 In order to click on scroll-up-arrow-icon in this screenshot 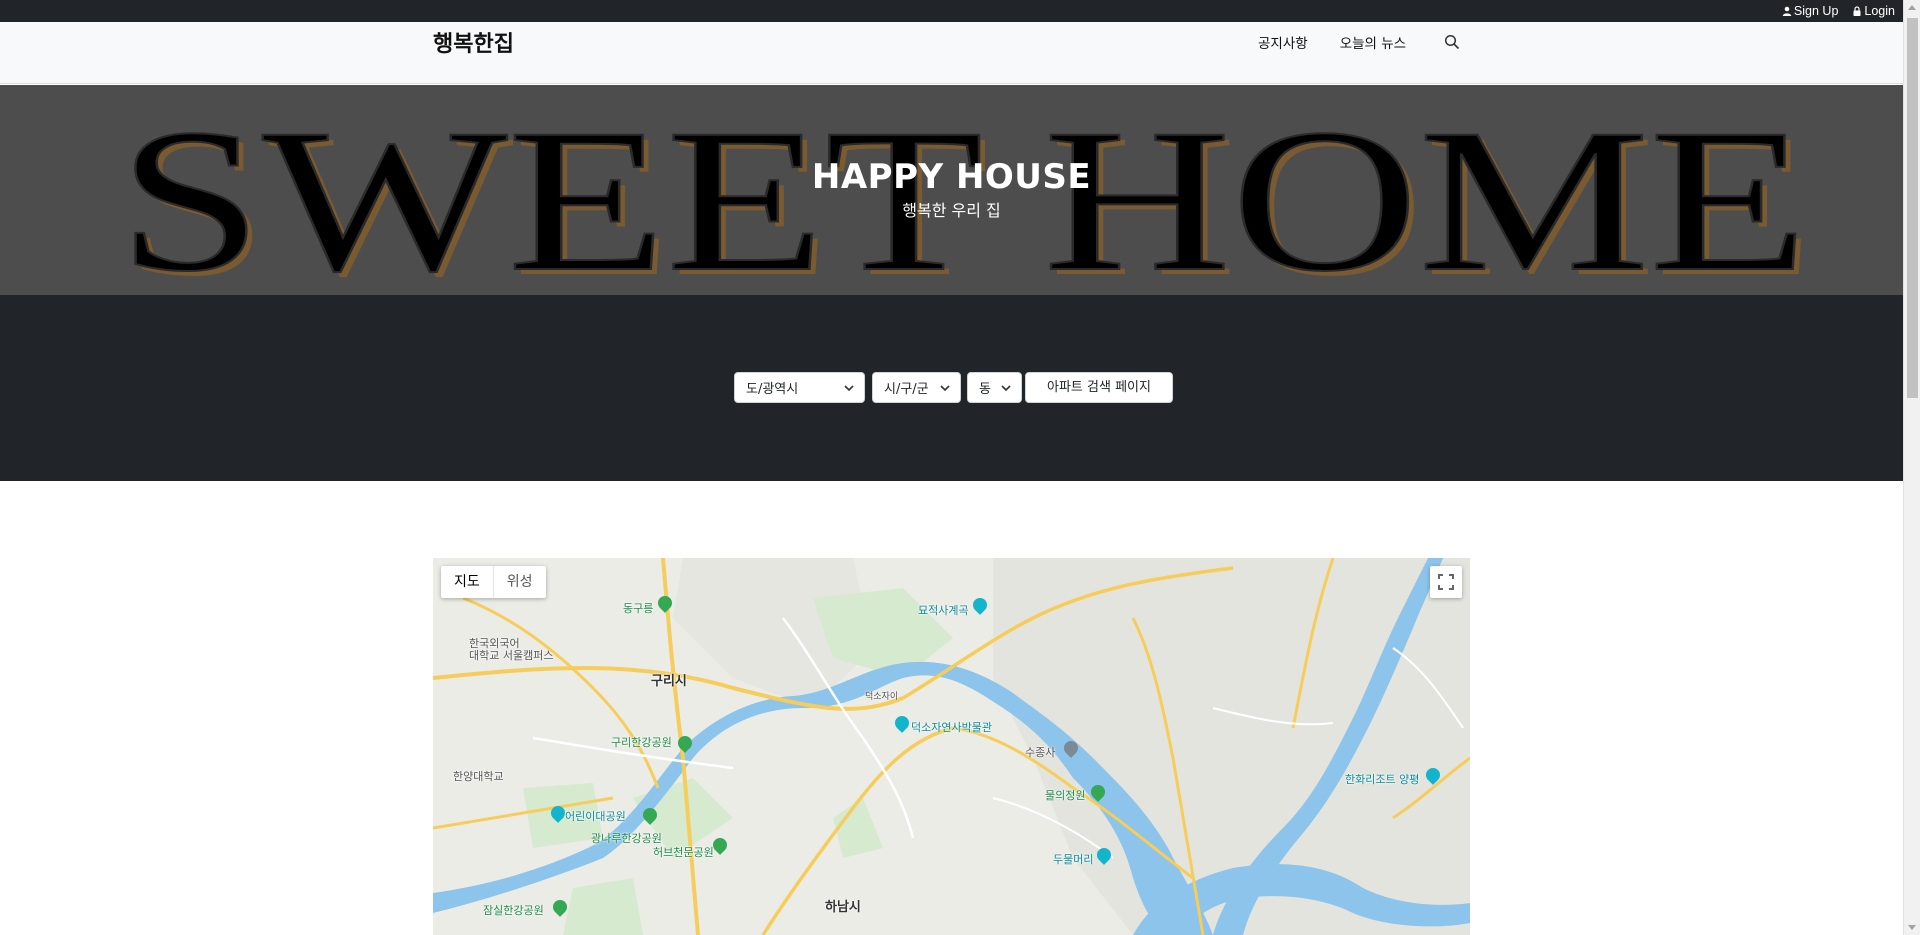, I will do `click(1912, 7)`.